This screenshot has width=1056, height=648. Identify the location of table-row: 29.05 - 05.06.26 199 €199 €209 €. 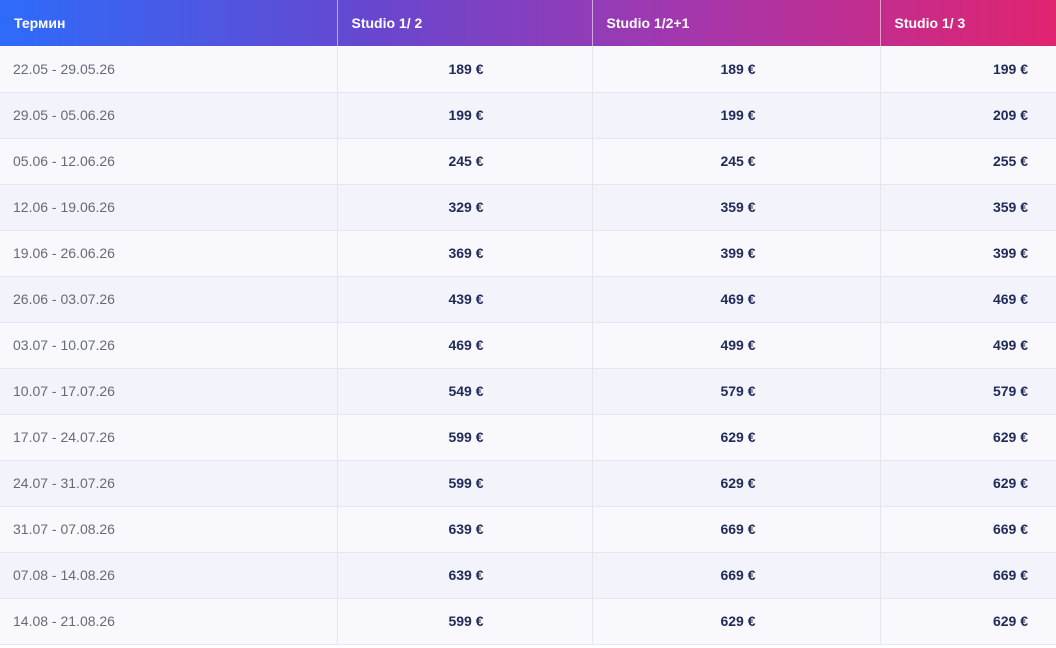
(528, 115).